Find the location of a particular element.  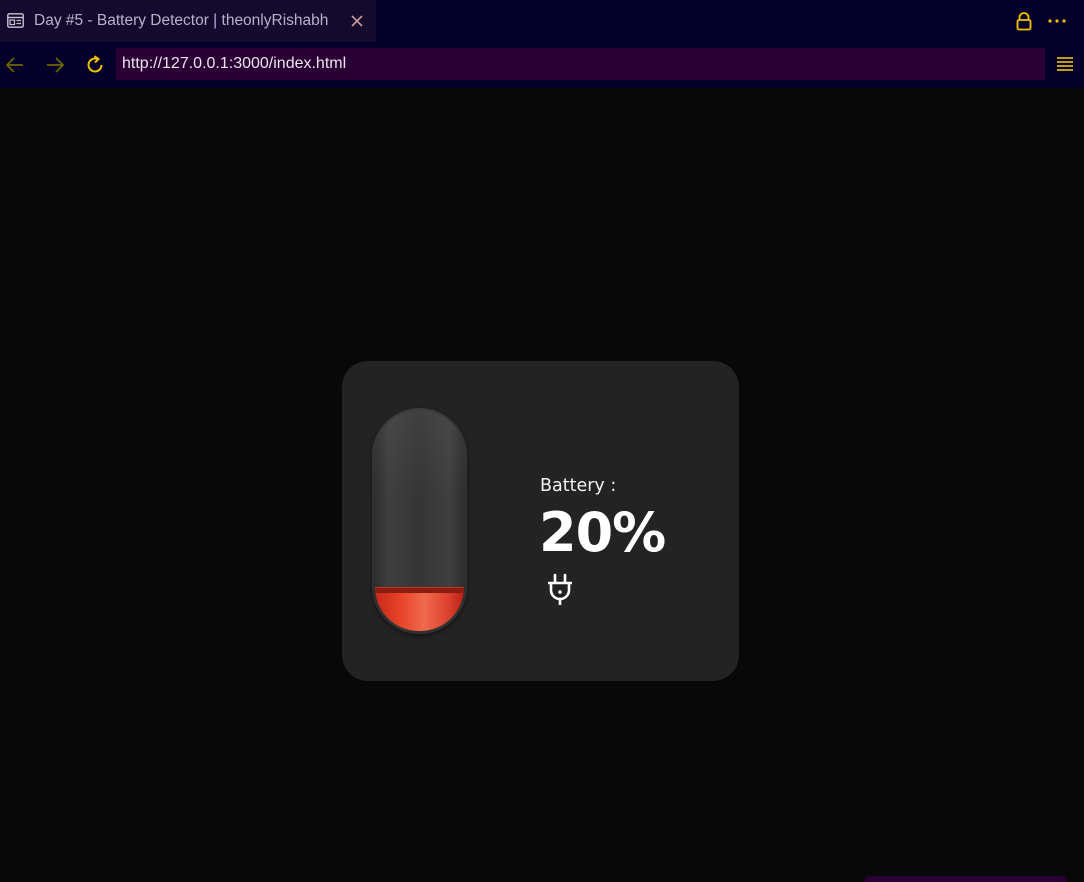

battery-card: Battery : 20% is located at coordinates (540, 521).